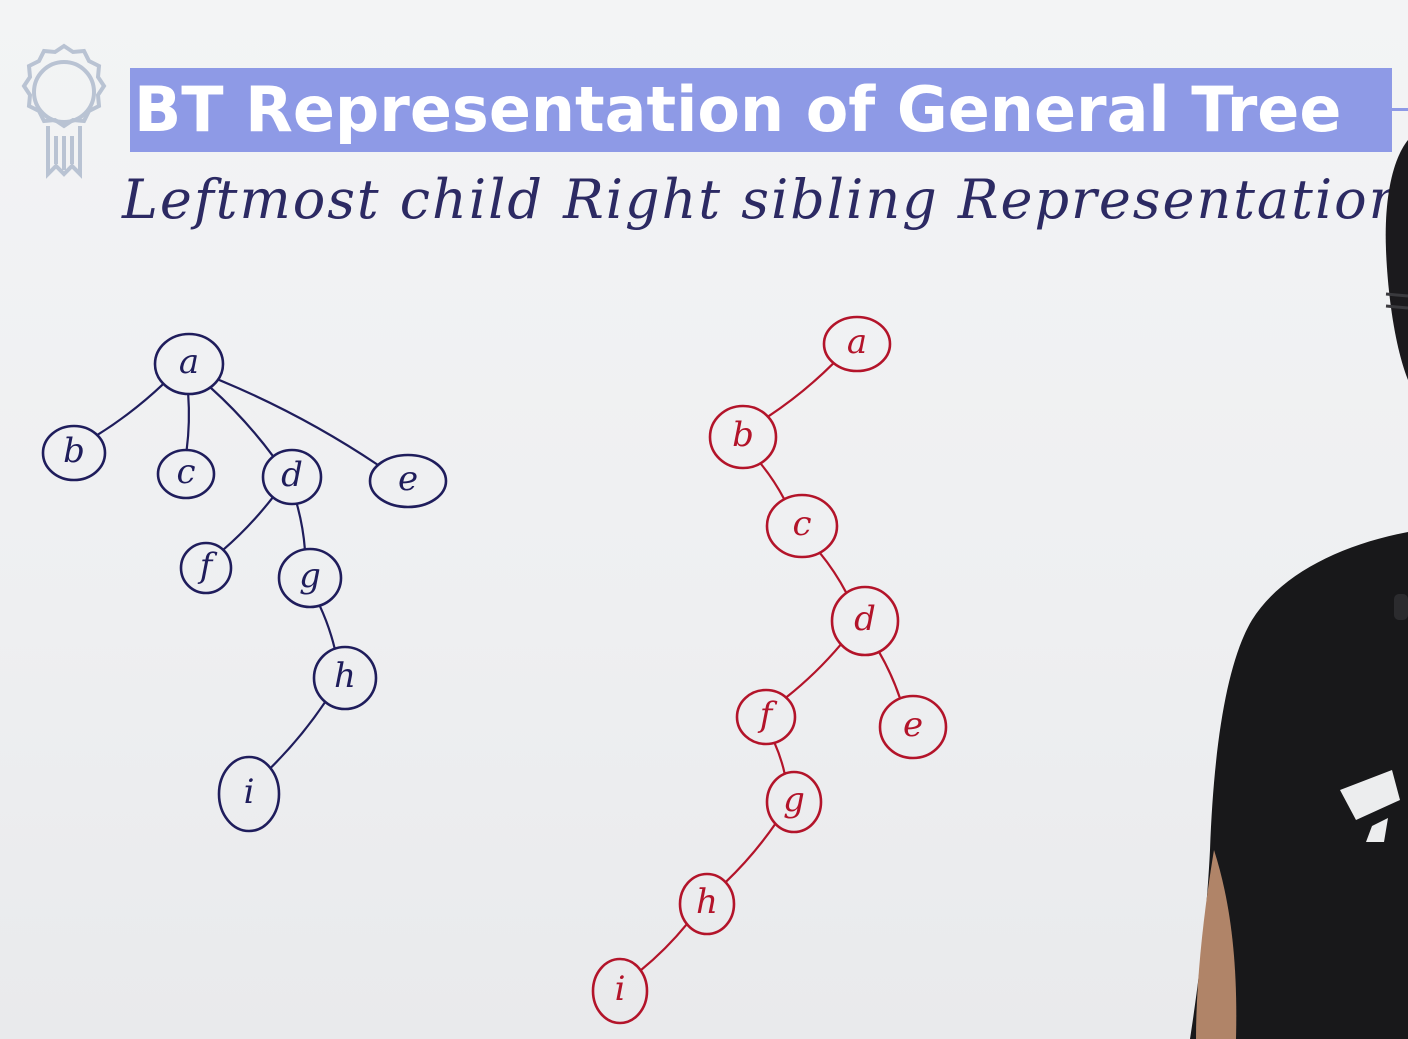  I want to click on general-tree-edge-h-i, so click(298, 735).